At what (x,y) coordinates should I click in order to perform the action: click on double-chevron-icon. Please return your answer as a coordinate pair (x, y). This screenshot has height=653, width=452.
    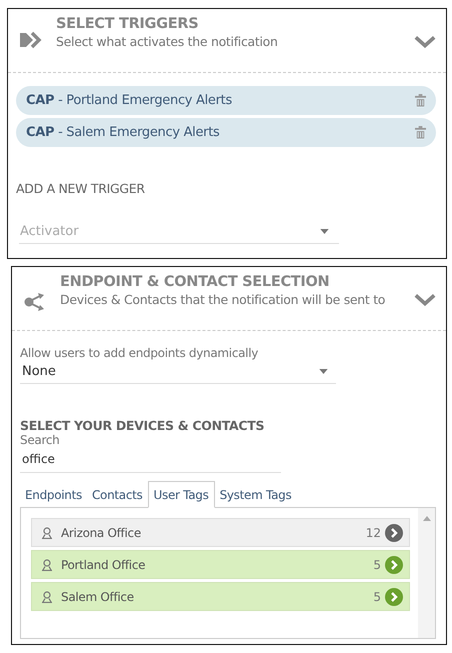
    Looking at the image, I should click on (32, 40).